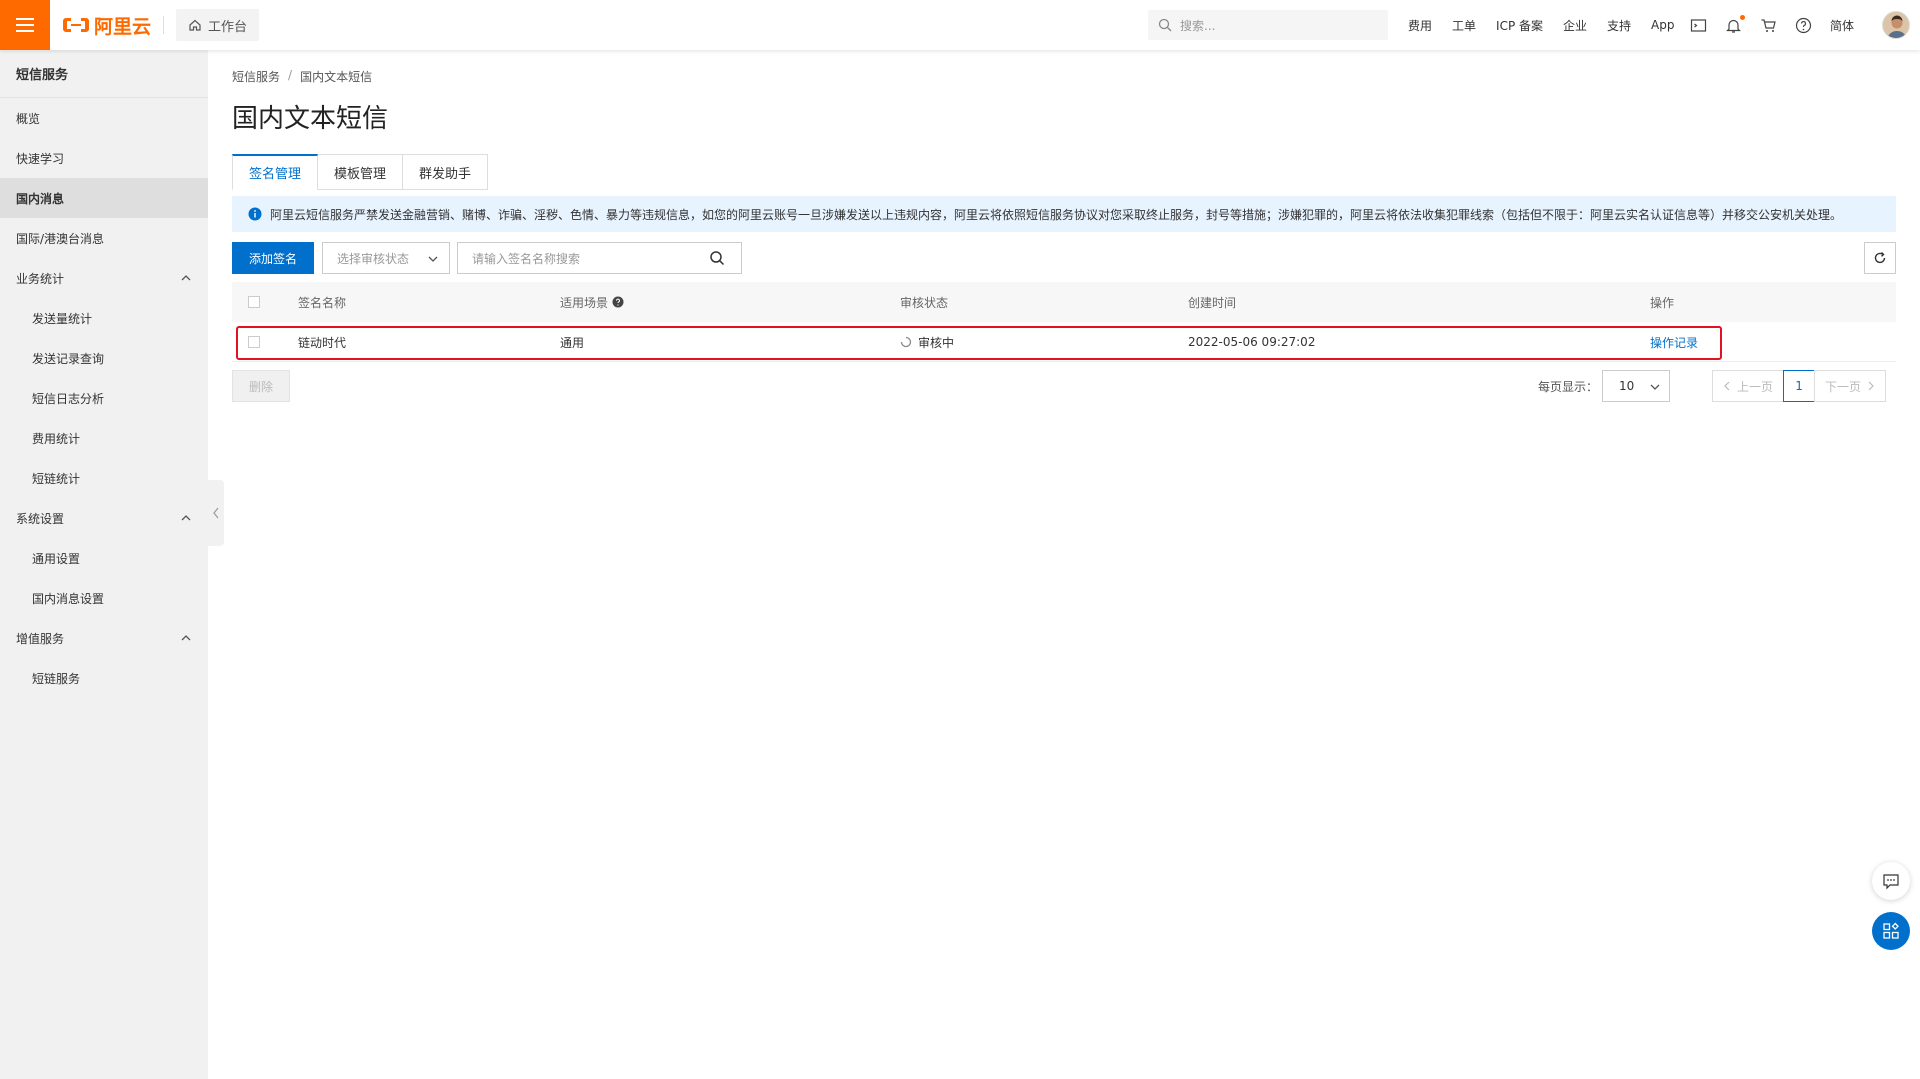 The image size is (1920, 1079). Describe the element at coordinates (104, 558) in the screenshot. I see `sidebar-item-general-settings: 通用设置` at that location.